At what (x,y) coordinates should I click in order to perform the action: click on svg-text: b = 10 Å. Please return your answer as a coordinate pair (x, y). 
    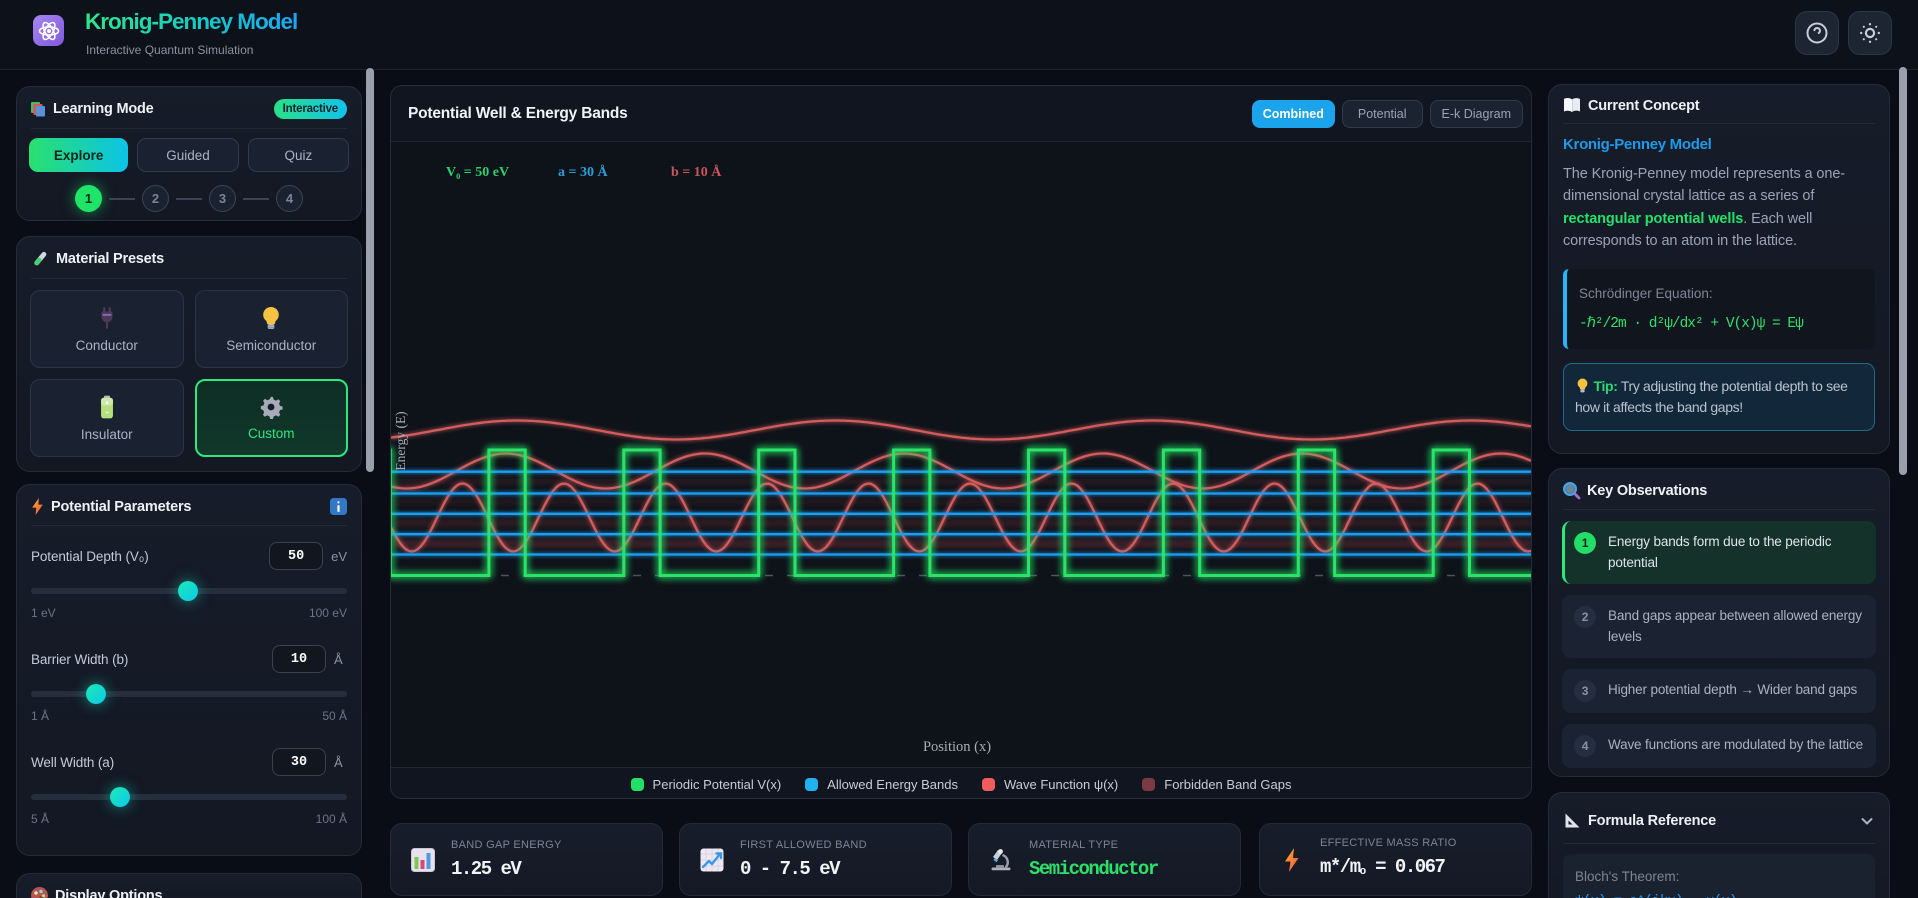
    Looking at the image, I should click on (696, 172).